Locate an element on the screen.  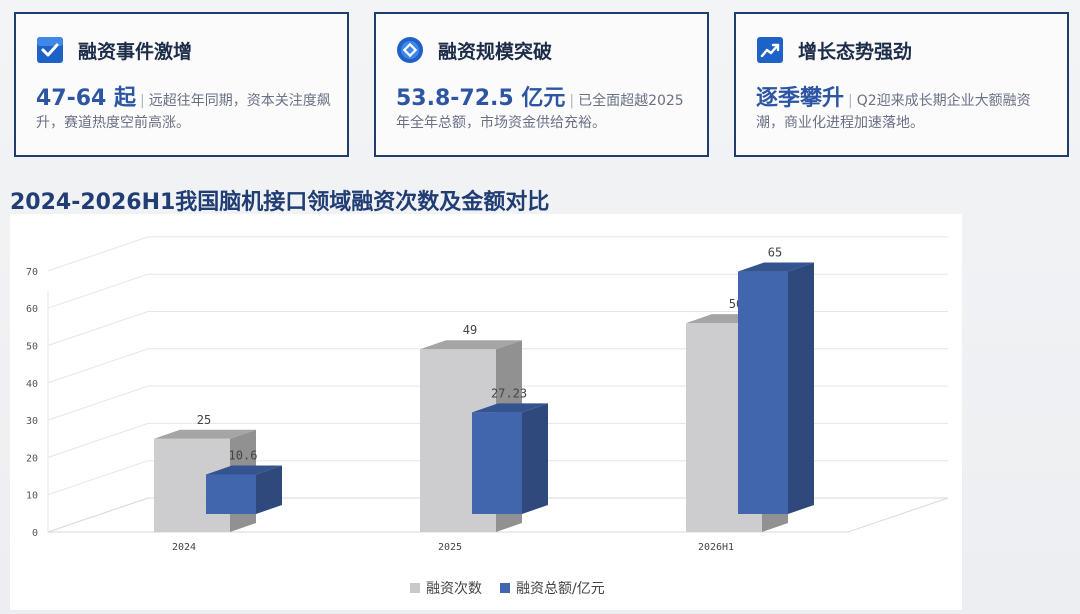
summary-card-trend: 增长态势强劲 逐季攀升 | Q2迎来成长期企业大额融资潮，商业化进程加速落地。 is located at coordinates (901, 84).